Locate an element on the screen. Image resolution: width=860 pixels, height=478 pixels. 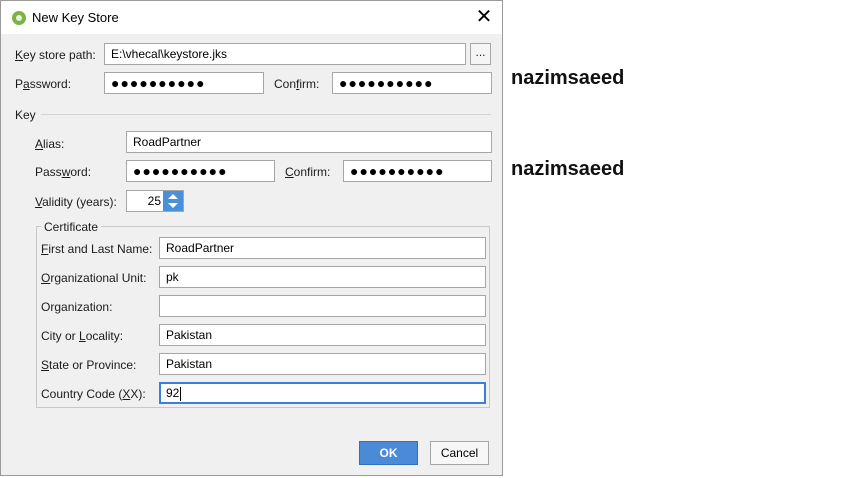
validity-value: 25 is located at coordinates (154, 201).